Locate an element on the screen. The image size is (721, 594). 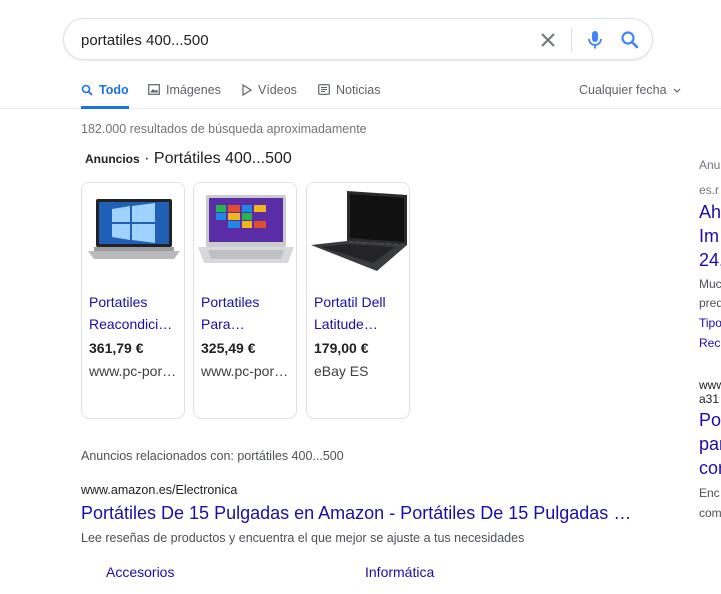
play-icon is located at coordinates (247, 90).